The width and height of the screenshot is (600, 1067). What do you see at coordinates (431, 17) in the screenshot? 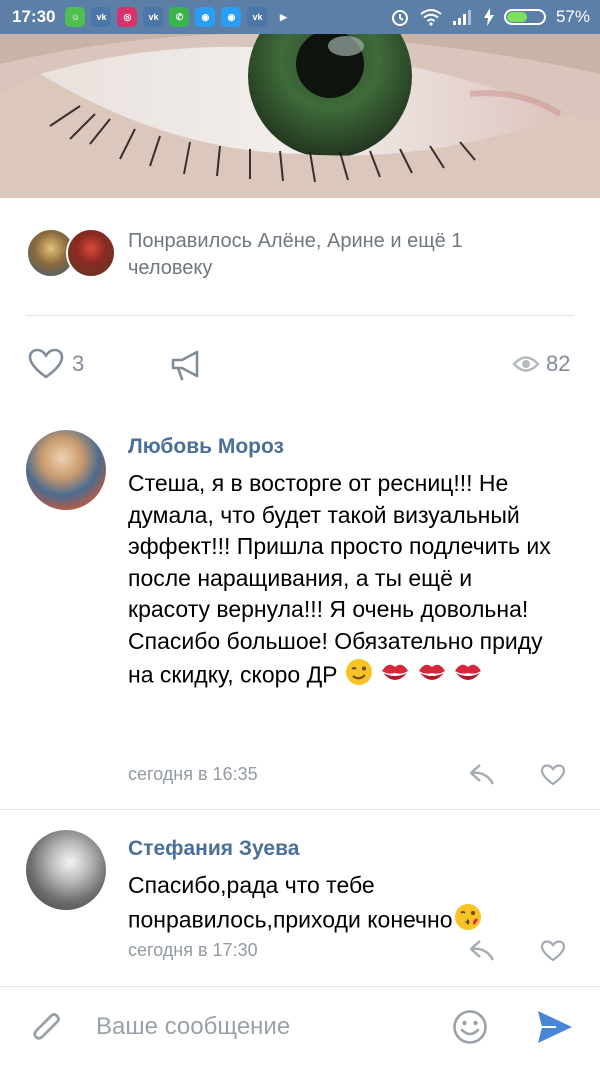
I see `wifi-icon` at bounding box center [431, 17].